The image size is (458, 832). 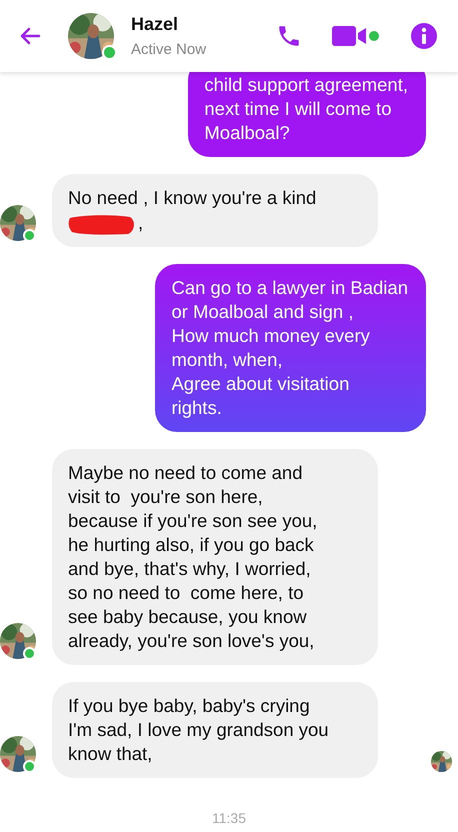 I want to click on video-camera-icon, so click(x=356, y=36).